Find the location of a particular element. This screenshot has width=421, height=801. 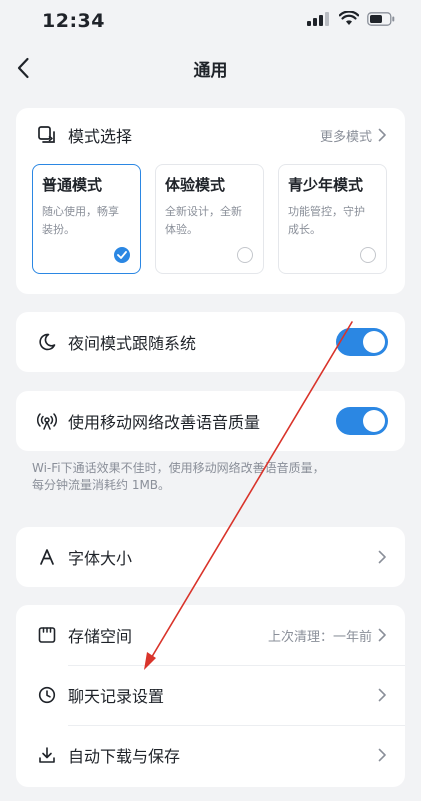

mode-switch-icon is located at coordinates (47, 135).